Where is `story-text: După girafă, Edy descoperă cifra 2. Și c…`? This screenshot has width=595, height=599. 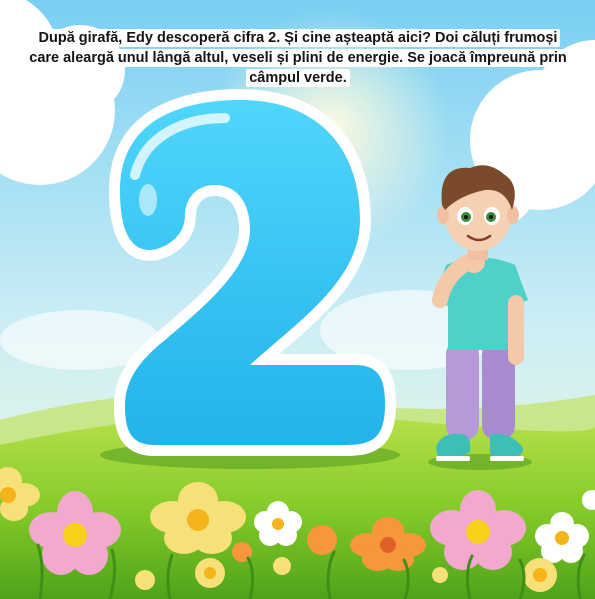 story-text: După girafă, Edy descoperă cifra 2. Și c… is located at coordinates (298, 58).